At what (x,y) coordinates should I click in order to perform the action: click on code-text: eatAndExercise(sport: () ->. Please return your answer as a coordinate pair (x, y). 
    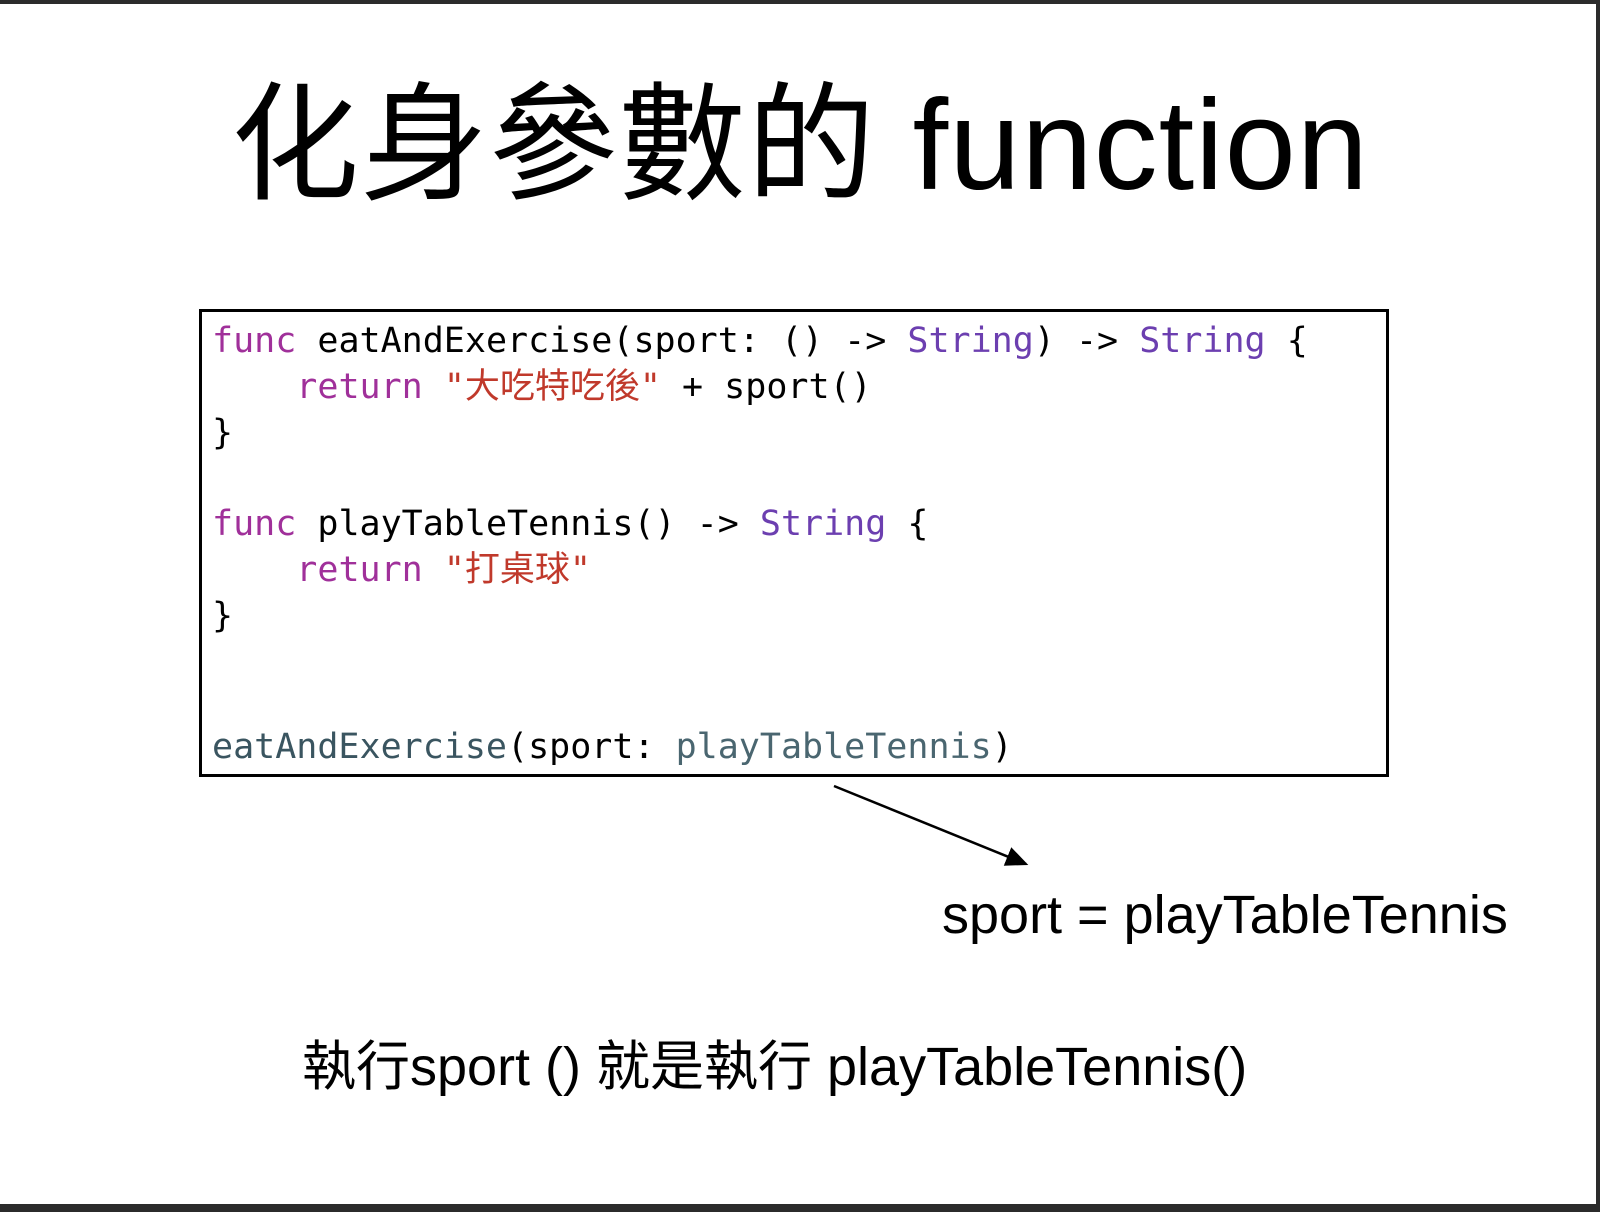
    Looking at the image, I should click on (602, 341).